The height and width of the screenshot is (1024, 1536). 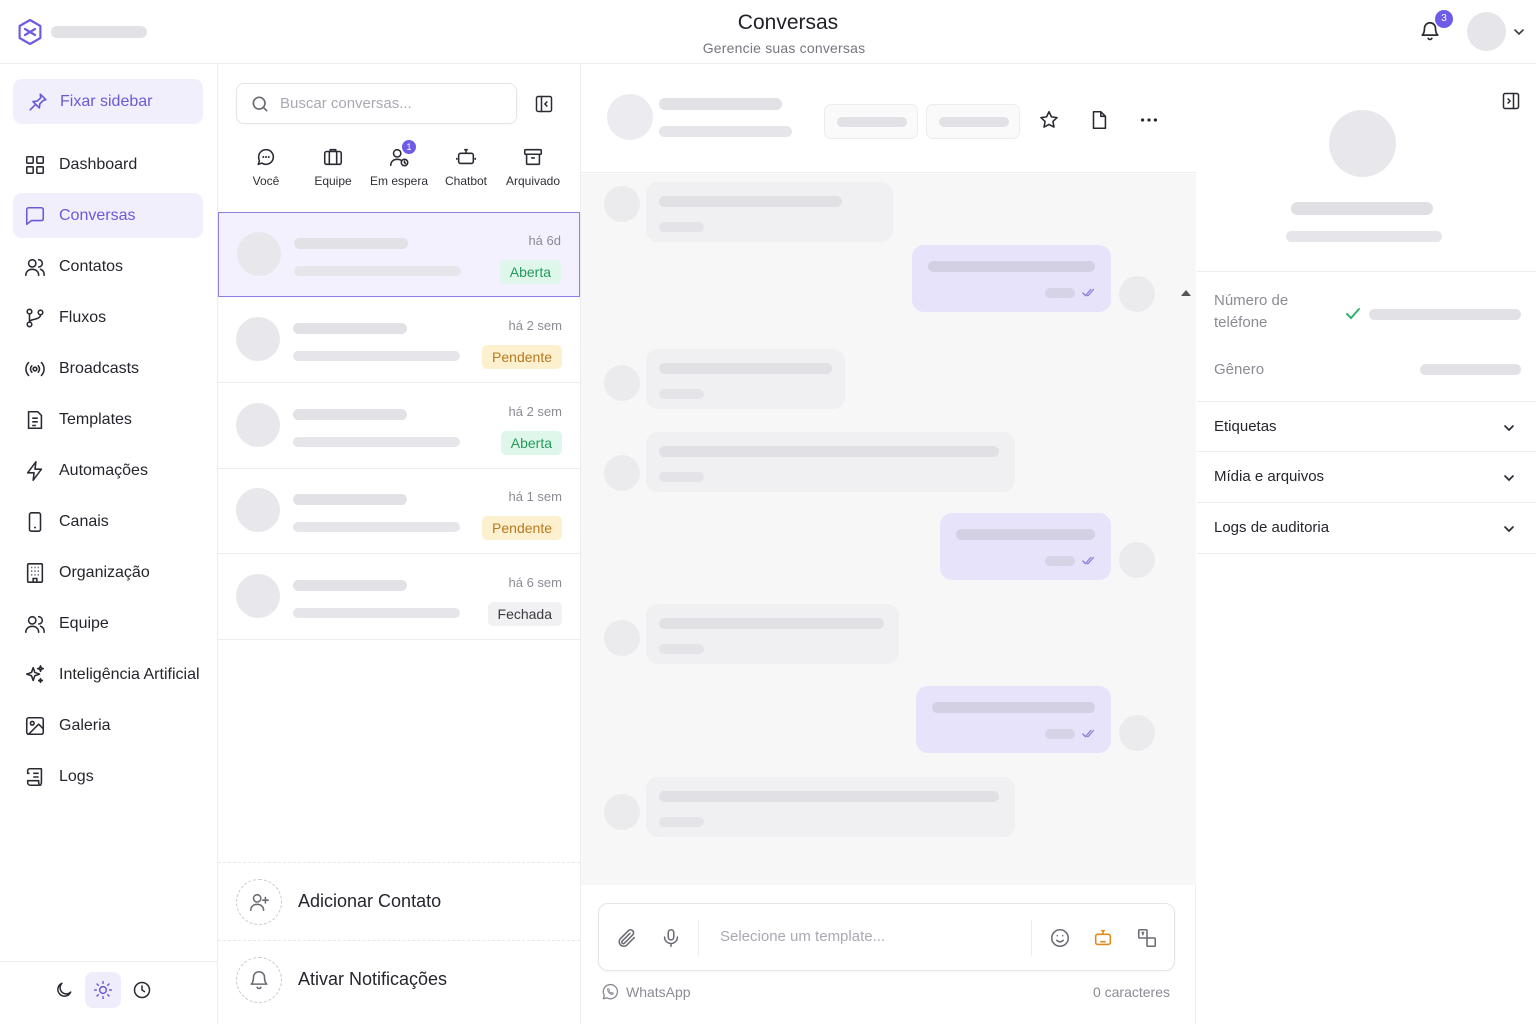 I want to click on enable-notifications-button: Ativar Notificações, so click(x=399, y=979).